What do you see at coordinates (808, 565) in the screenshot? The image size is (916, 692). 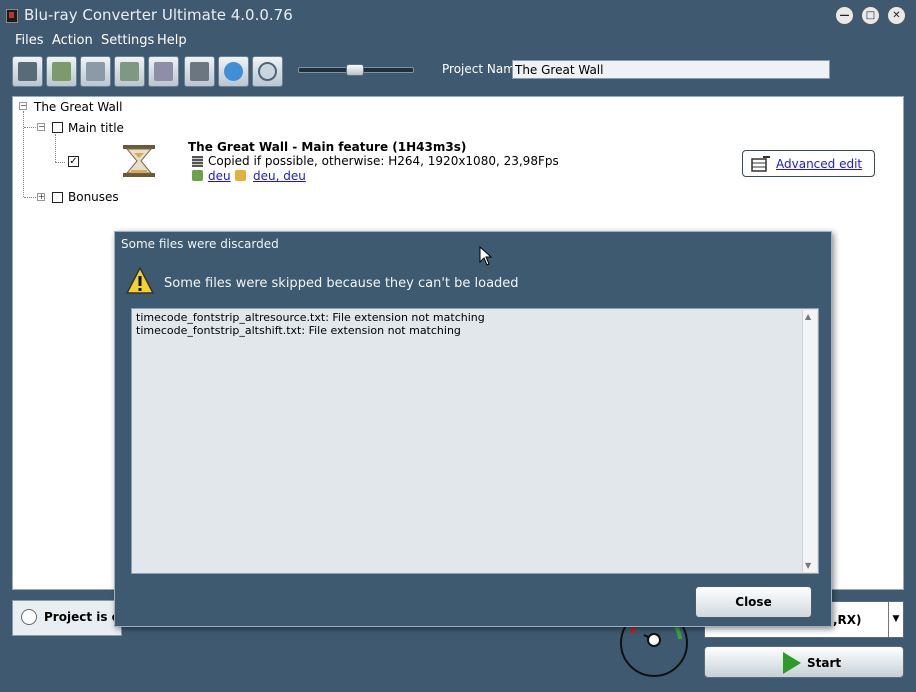 I see `scroll-down-icon: ▼` at bounding box center [808, 565].